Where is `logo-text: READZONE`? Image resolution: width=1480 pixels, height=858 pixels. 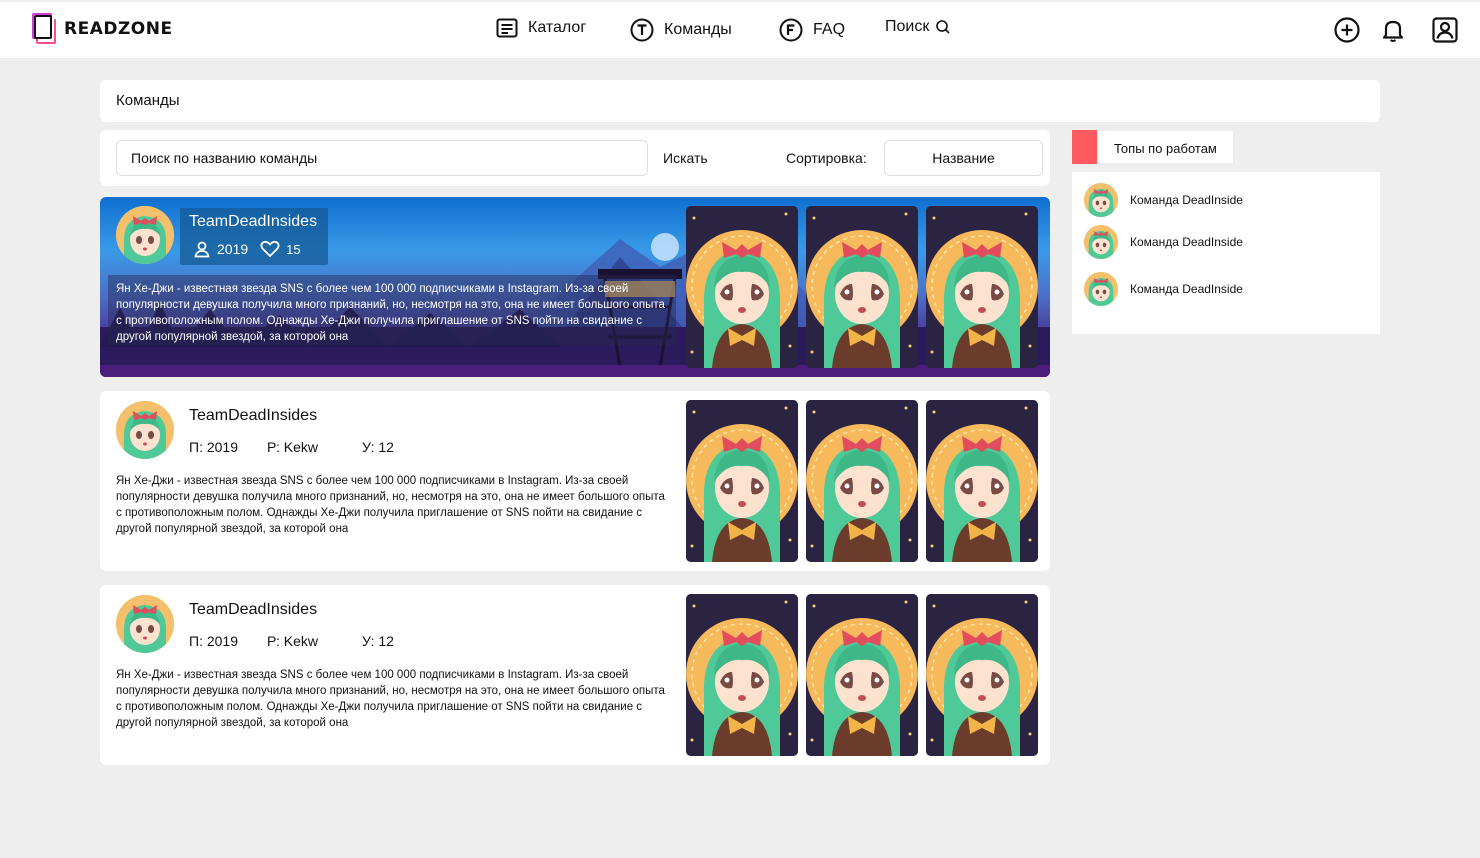
logo-text: READZONE is located at coordinates (118, 29).